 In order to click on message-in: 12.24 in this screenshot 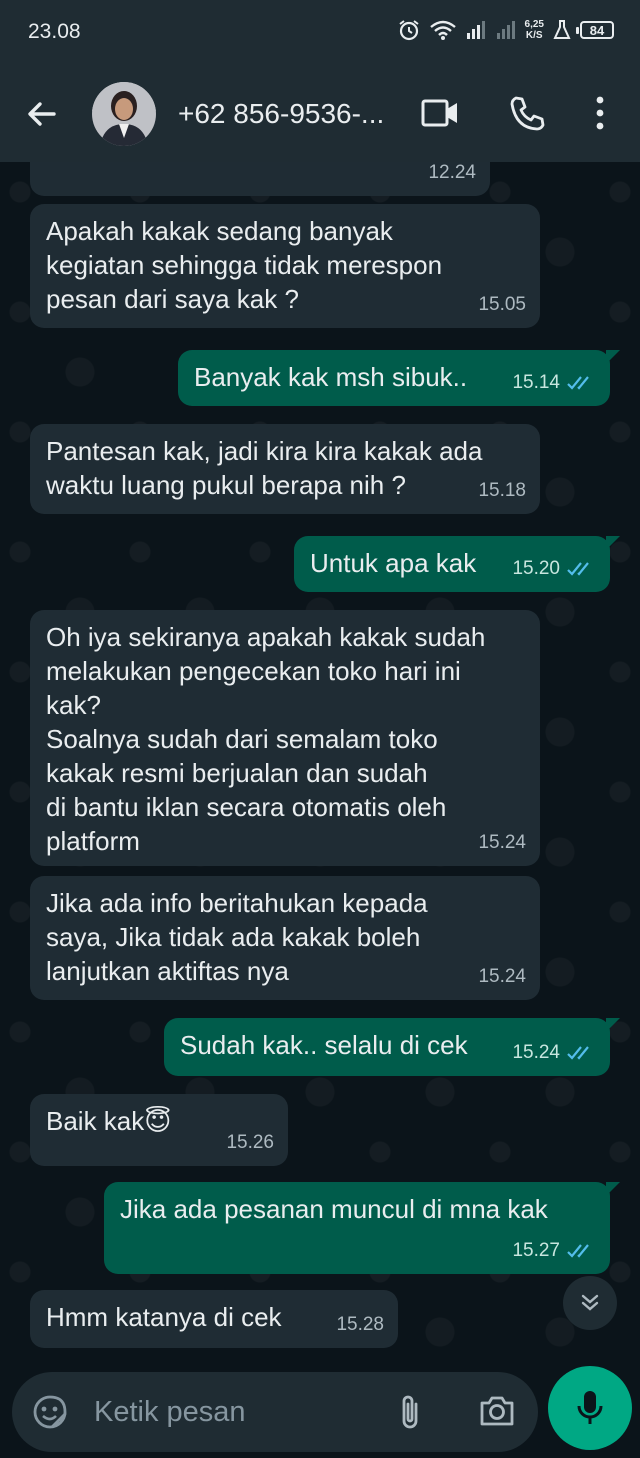, I will do `click(260, 179)`.